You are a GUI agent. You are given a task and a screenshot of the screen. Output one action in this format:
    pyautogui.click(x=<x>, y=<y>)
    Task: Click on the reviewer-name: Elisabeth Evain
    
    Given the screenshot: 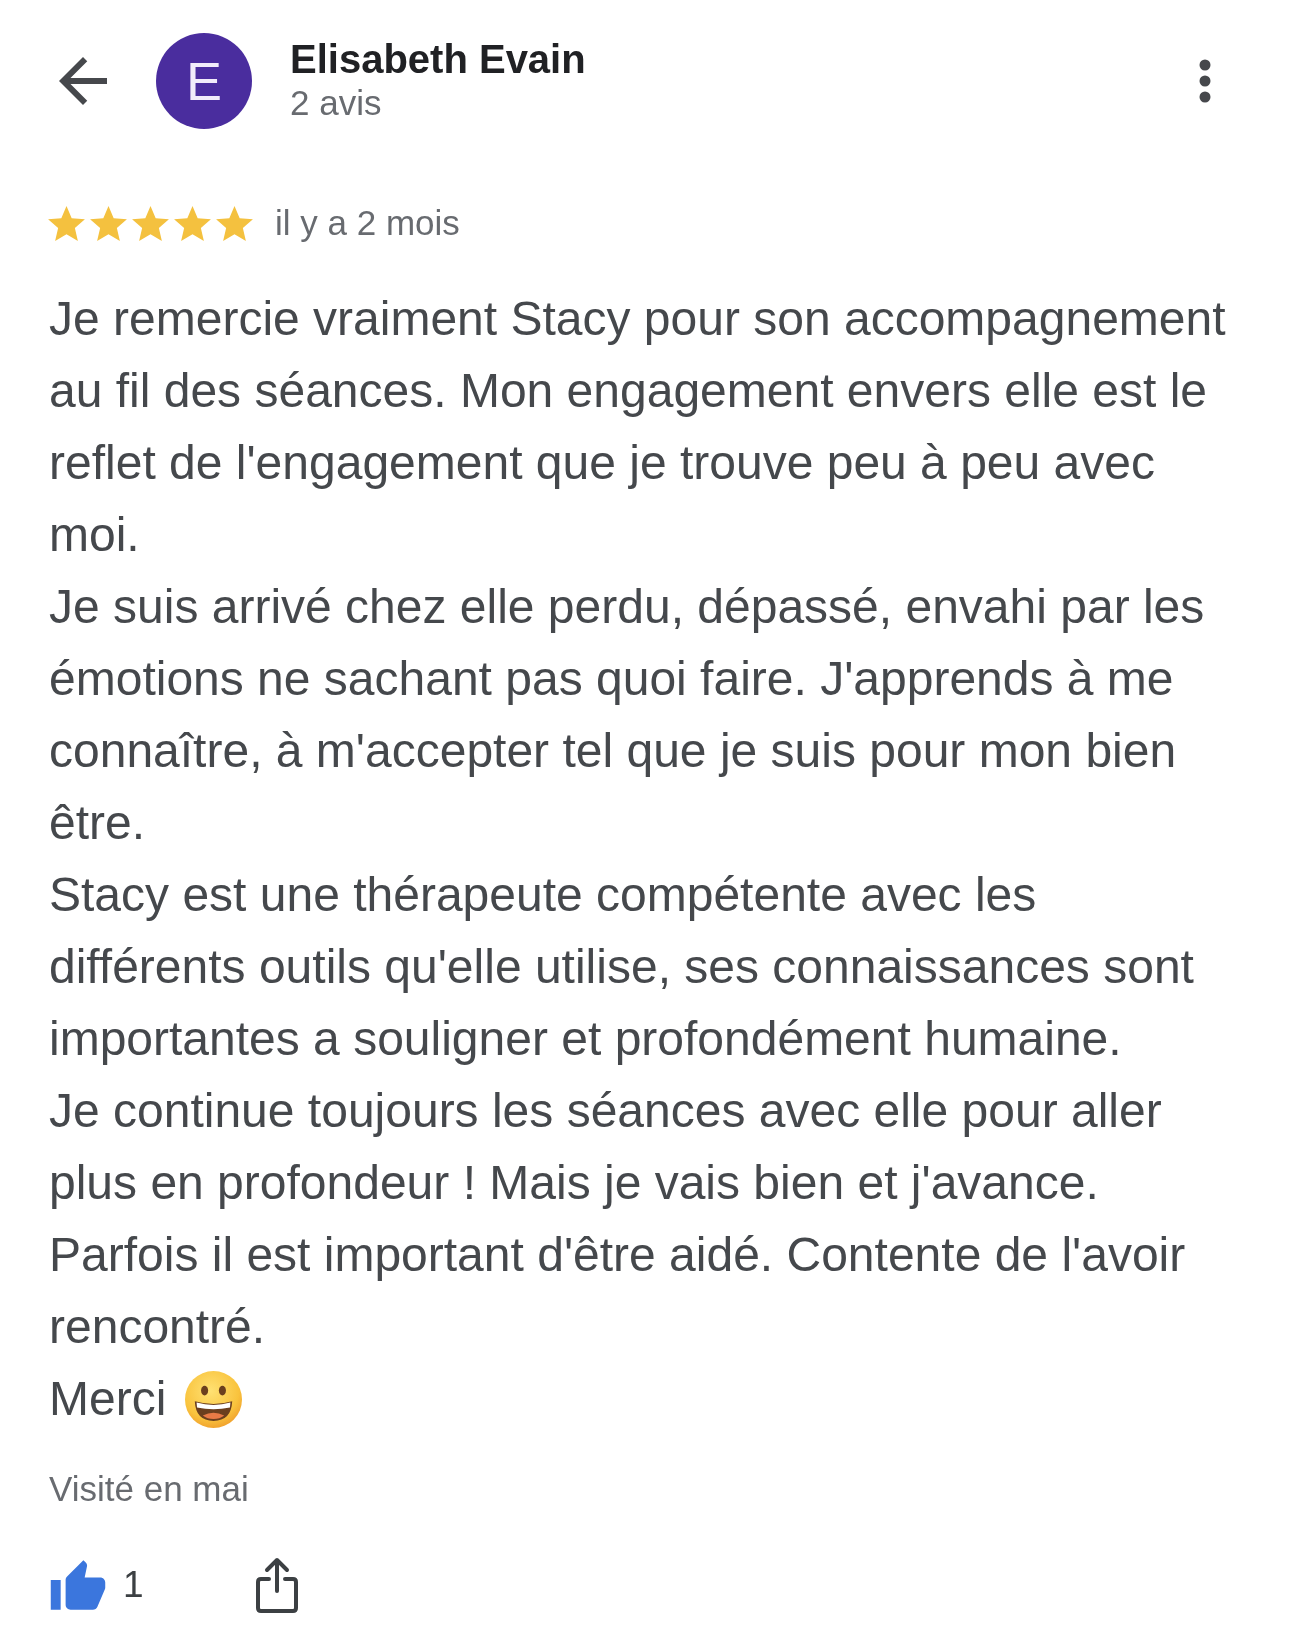 What is the action you would take?
    pyautogui.click(x=438, y=59)
    